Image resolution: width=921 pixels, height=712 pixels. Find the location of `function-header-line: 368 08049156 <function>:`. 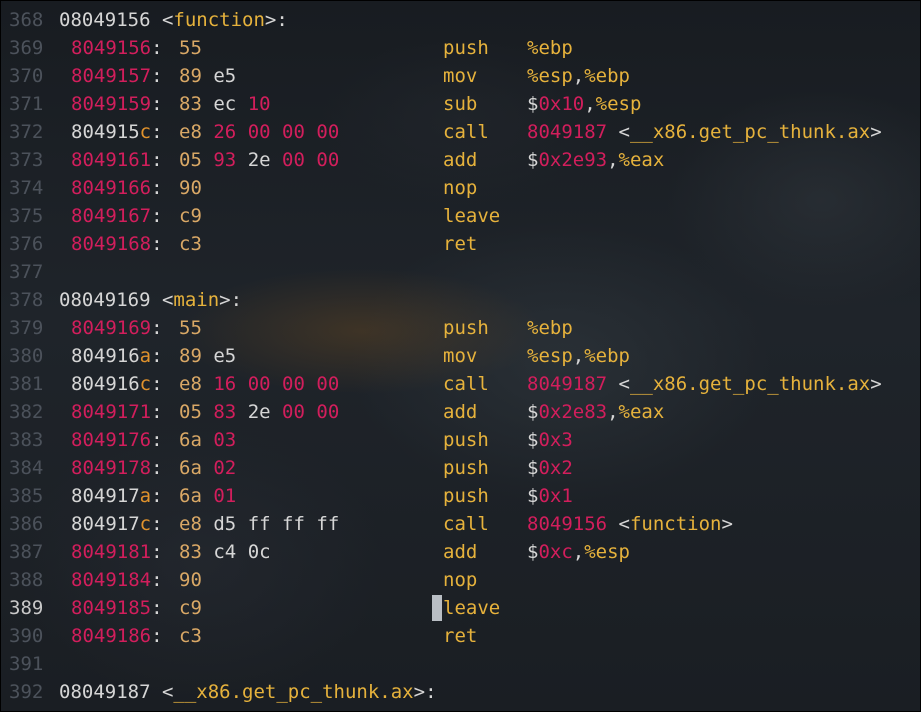

function-header-line: 368 08049156 <function>: is located at coordinates (460, 20).